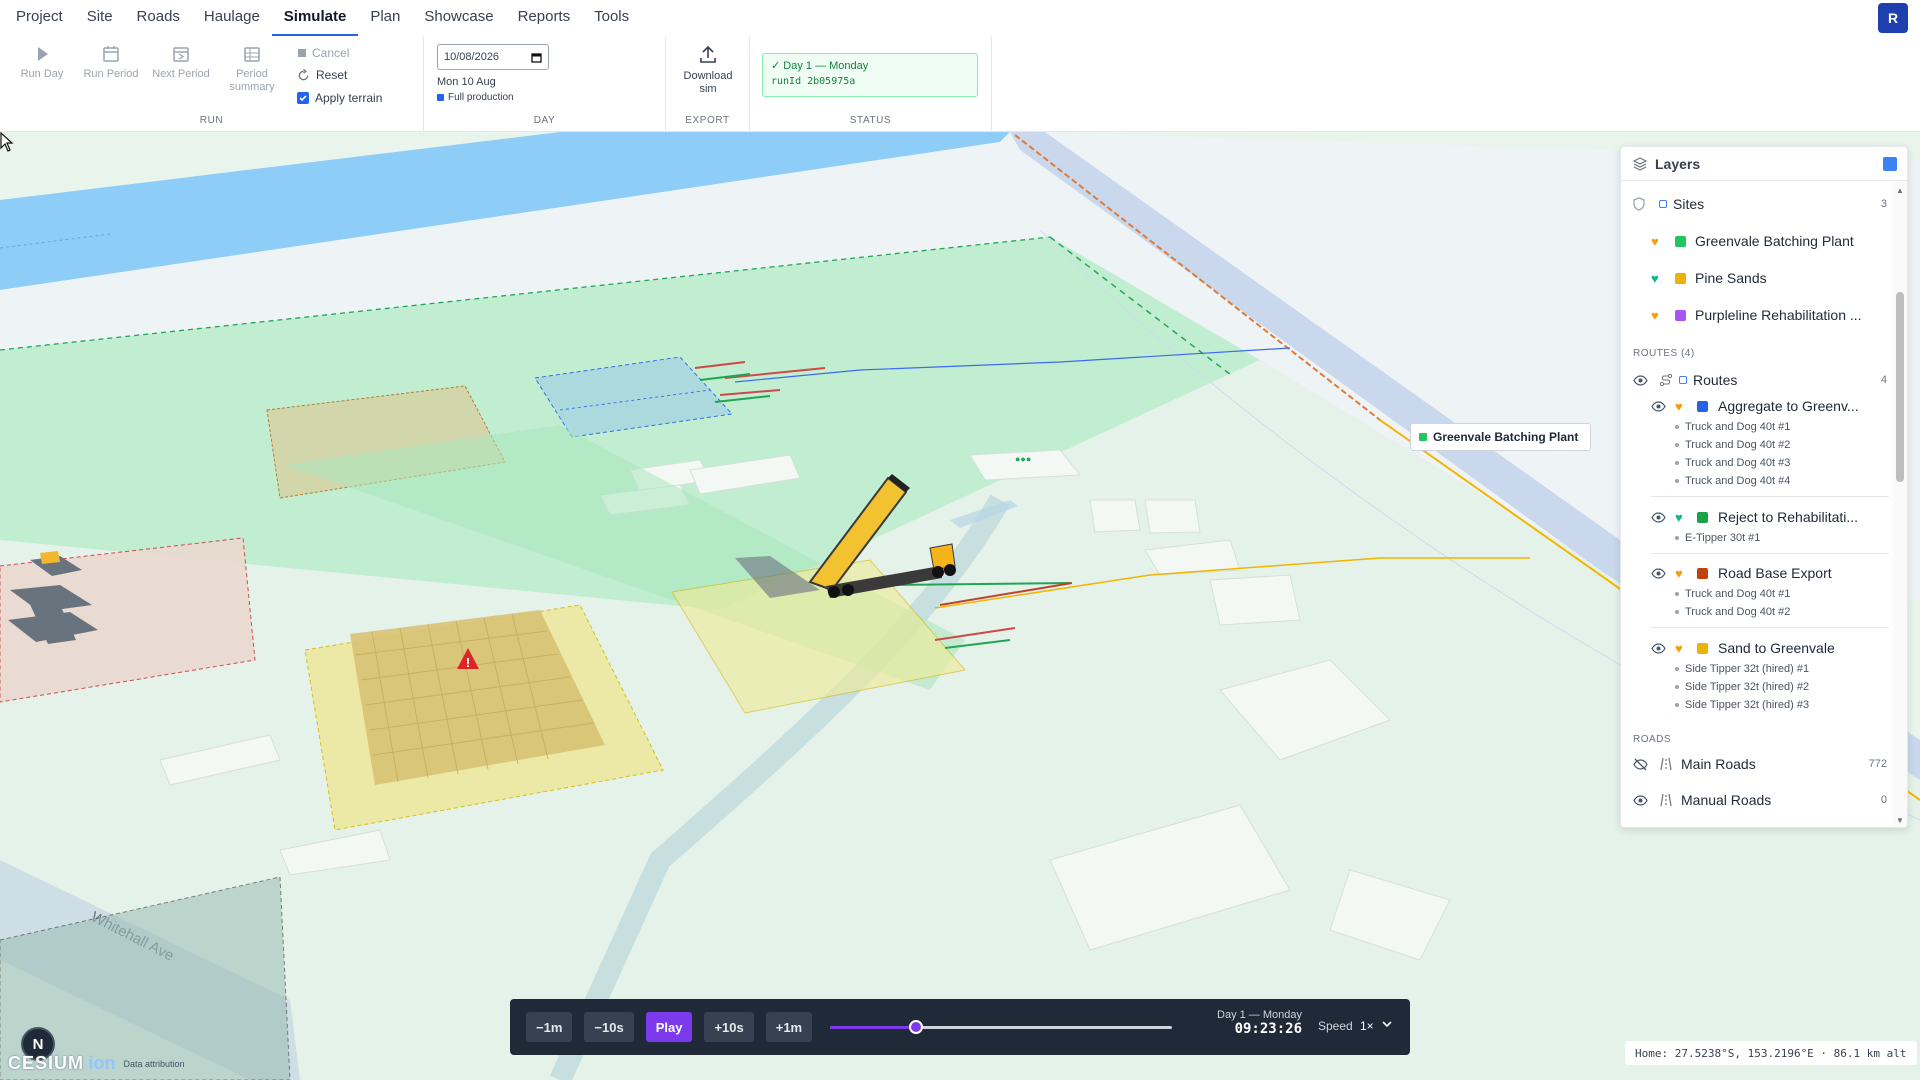 The width and height of the screenshot is (1920, 1080). Describe the element at coordinates (1717, 538) in the screenshot. I see `vehicle-item: E-Tipper 30t #1` at that location.